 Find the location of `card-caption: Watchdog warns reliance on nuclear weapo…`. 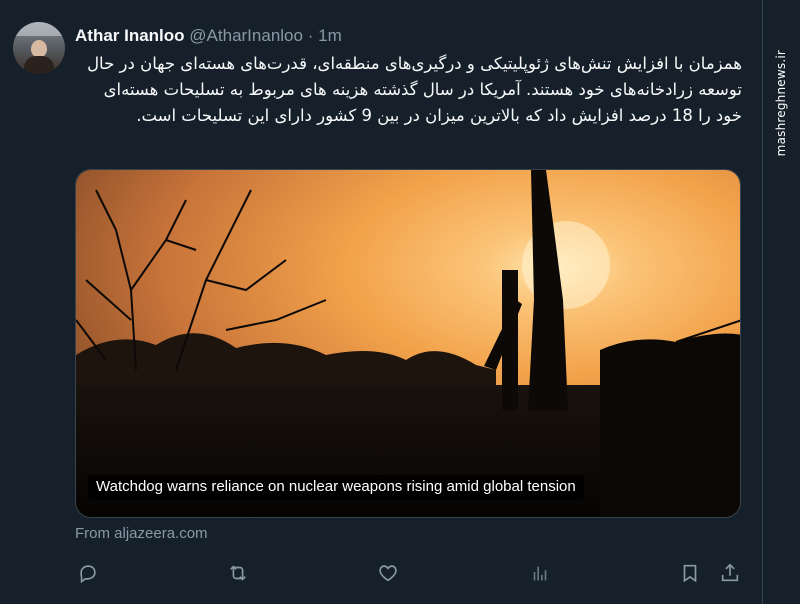

card-caption: Watchdog warns reliance on nuclear weapo… is located at coordinates (336, 487).